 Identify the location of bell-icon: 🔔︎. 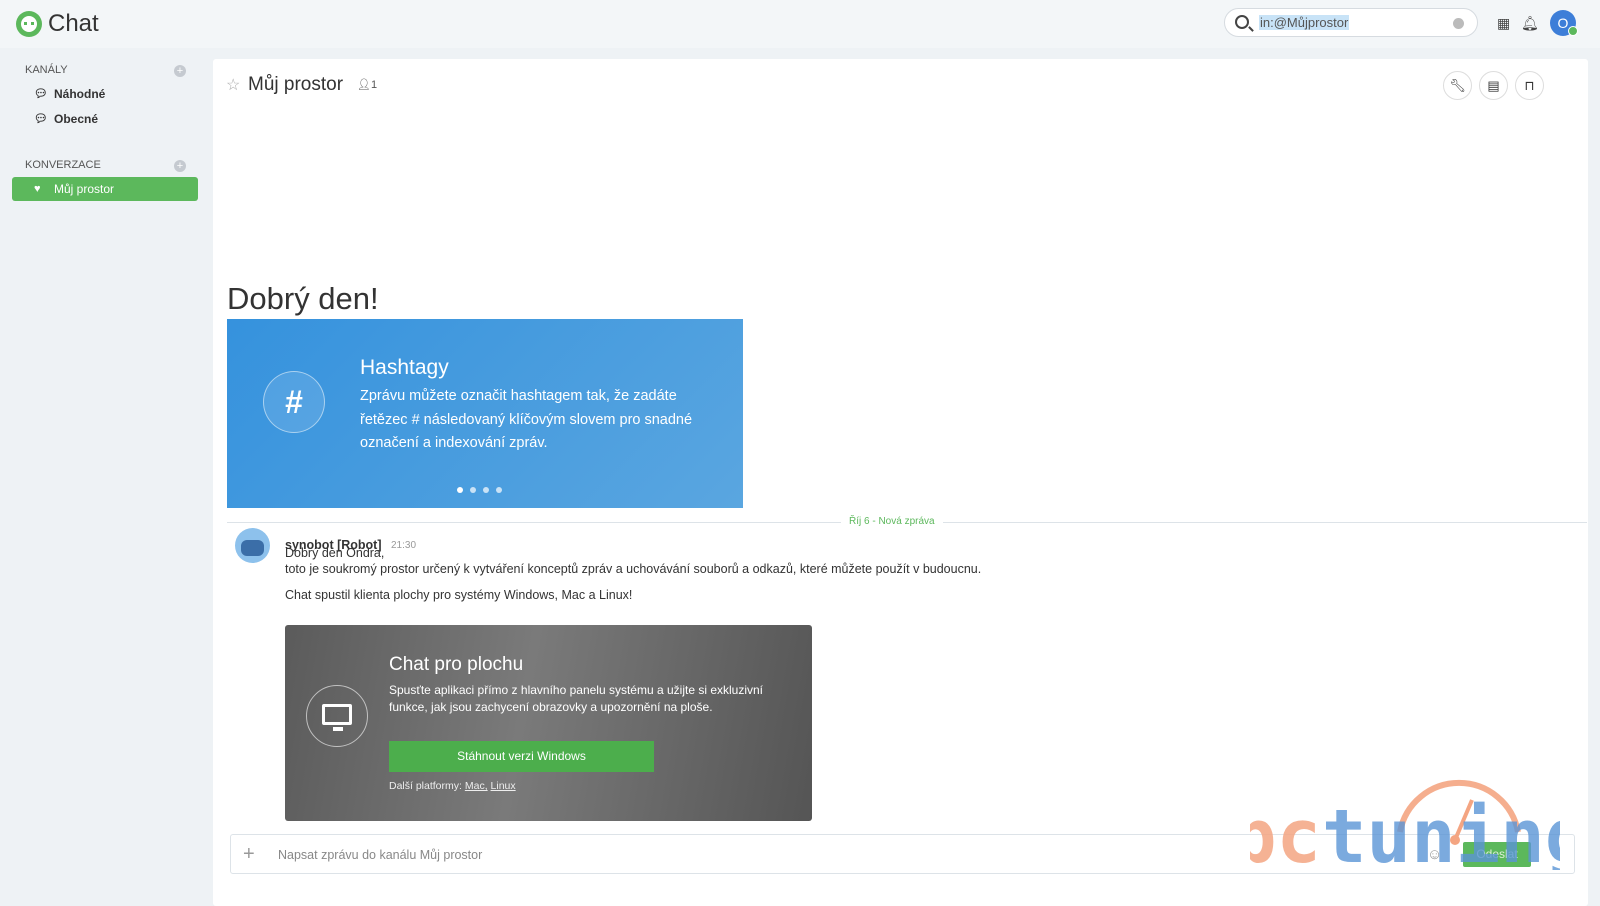
(1530, 23).